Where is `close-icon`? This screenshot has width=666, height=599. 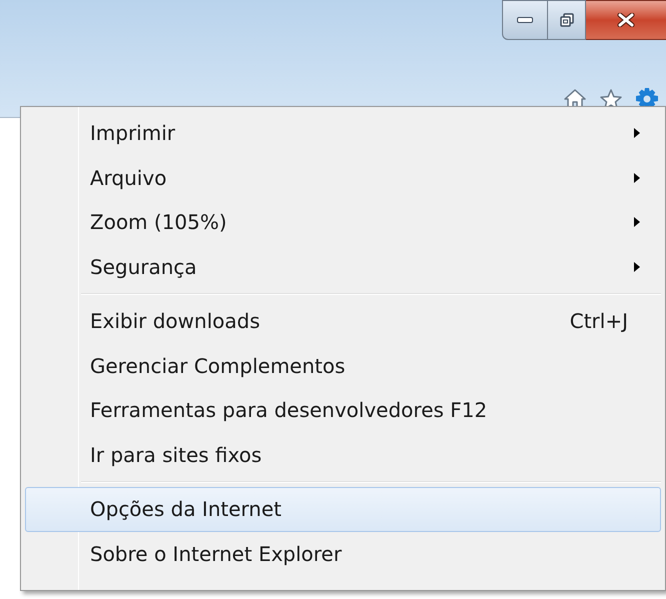 close-icon is located at coordinates (626, 20).